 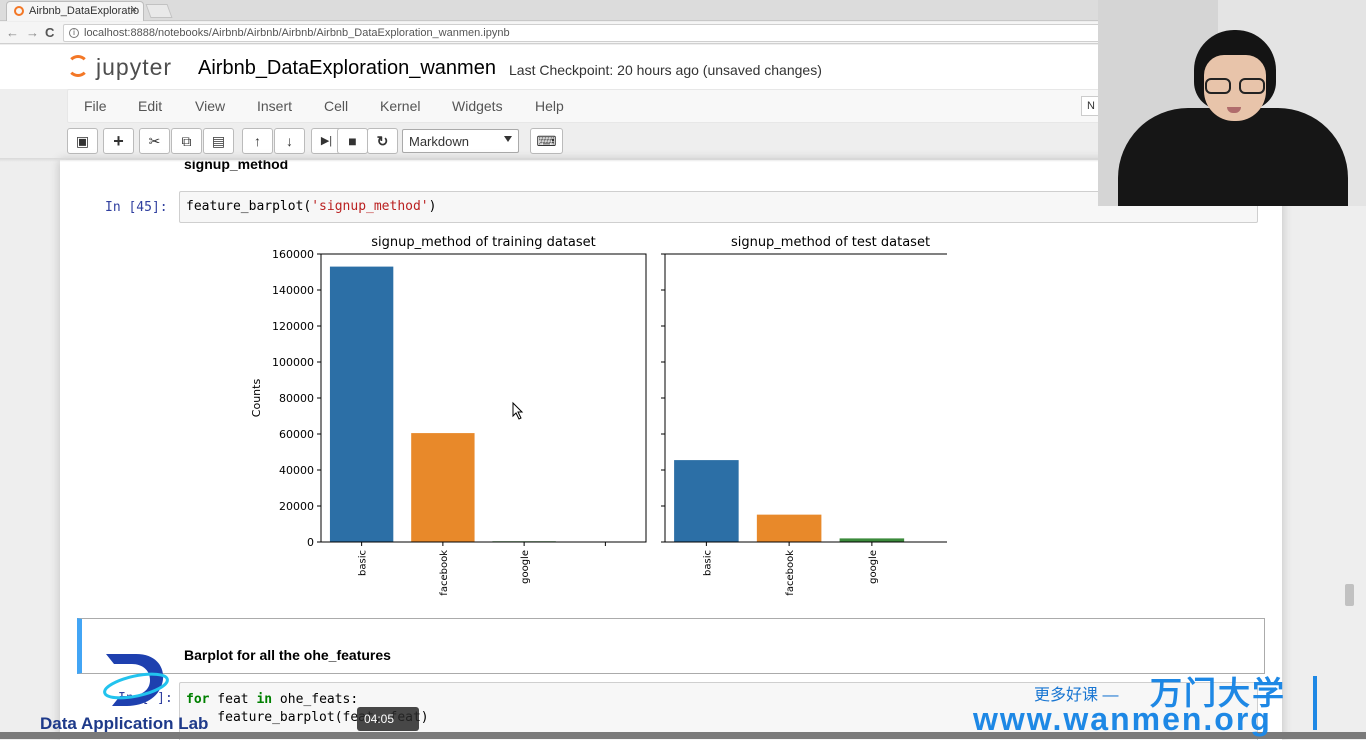 What do you see at coordinates (477, 106) in the screenshot?
I see `menu-widgets: Widgets` at bounding box center [477, 106].